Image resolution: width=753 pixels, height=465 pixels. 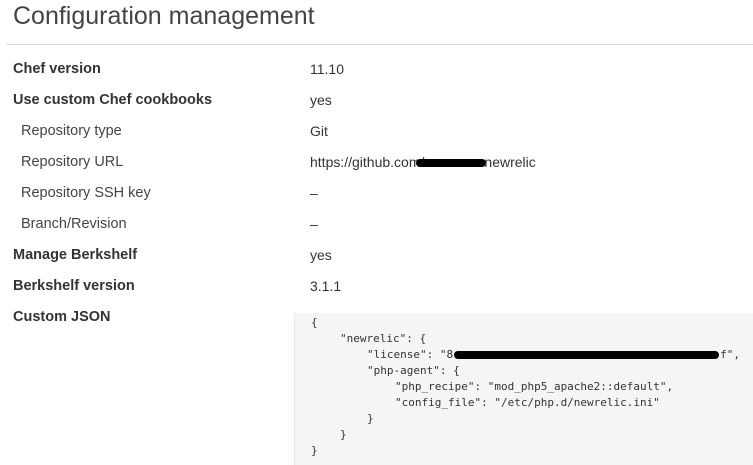 What do you see at coordinates (72, 162) in the screenshot?
I see `repository-url-label: Repository URL` at bounding box center [72, 162].